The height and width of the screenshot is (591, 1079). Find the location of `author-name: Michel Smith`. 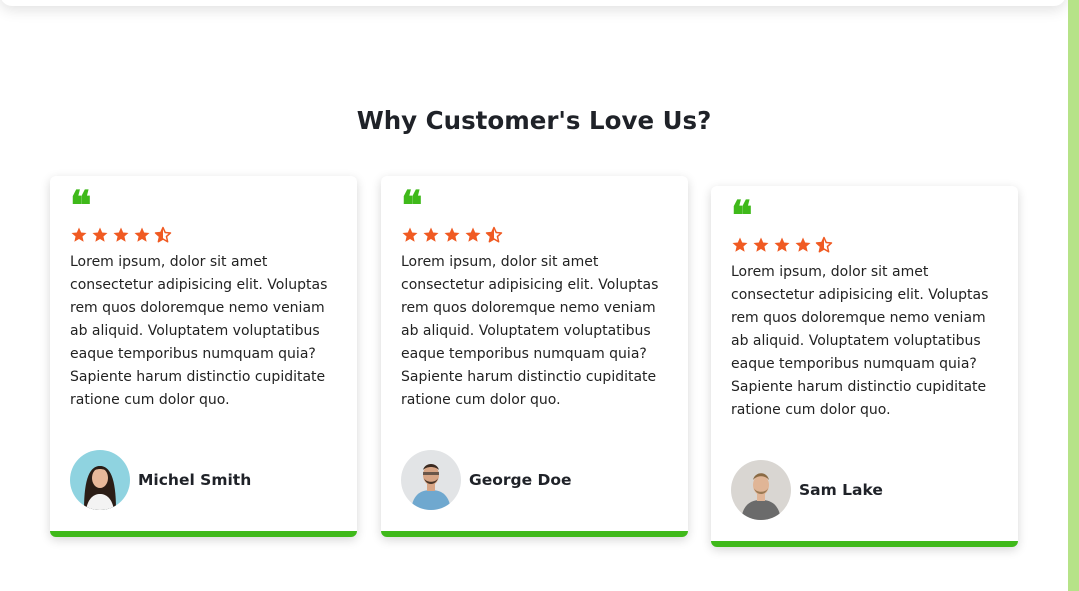

author-name: Michel Smith is located at coordinates (195, 480).